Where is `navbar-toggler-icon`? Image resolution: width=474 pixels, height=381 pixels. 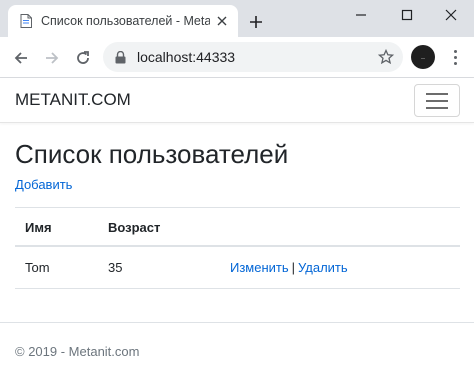 navbar-toggler-icon is located at coordinates (437, 100).